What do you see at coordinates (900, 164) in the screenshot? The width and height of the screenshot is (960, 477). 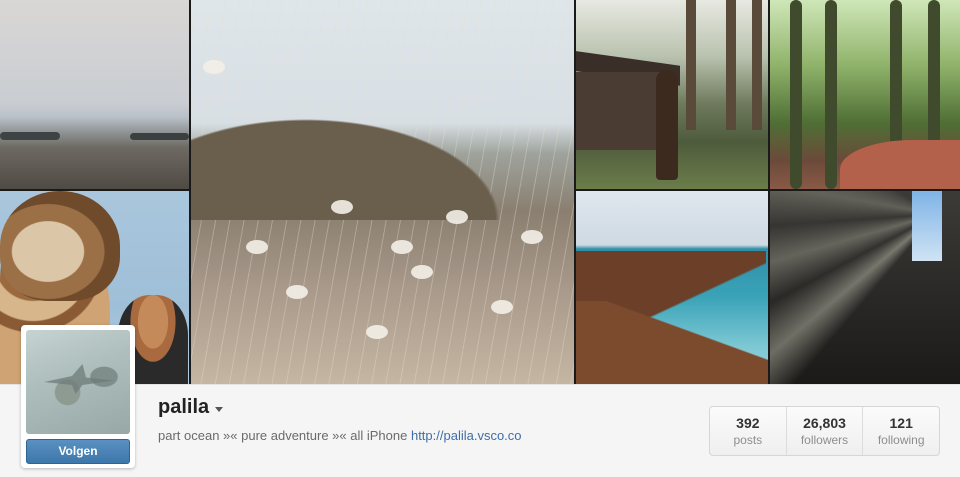 I see `forest-path` at bounding box center [900, 164].